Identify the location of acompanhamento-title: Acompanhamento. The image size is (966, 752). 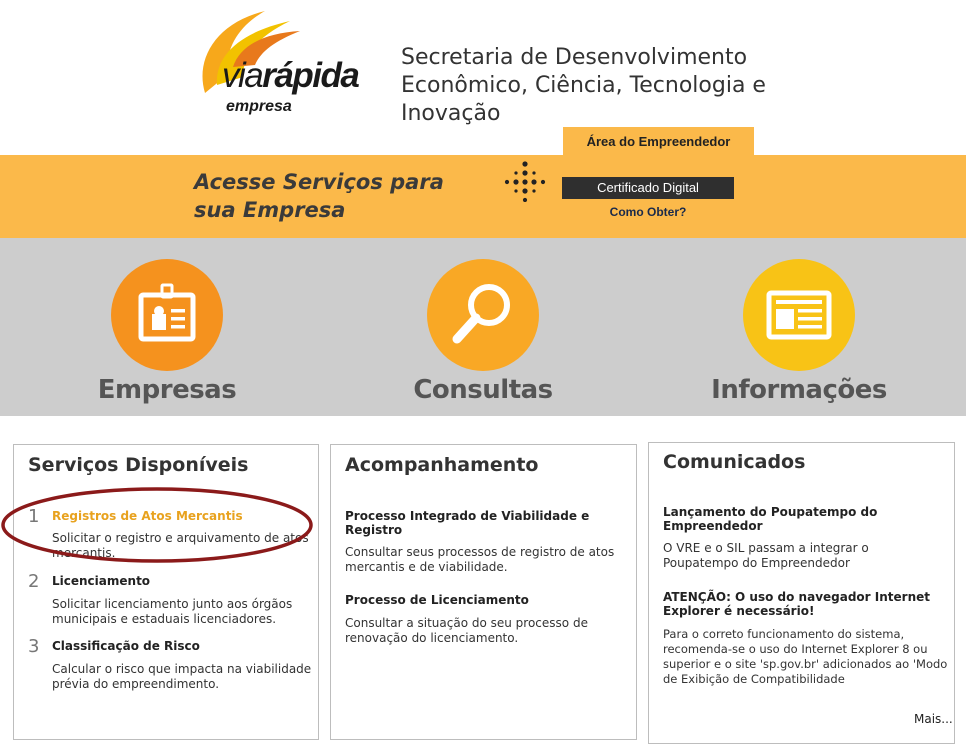
(442, 465).